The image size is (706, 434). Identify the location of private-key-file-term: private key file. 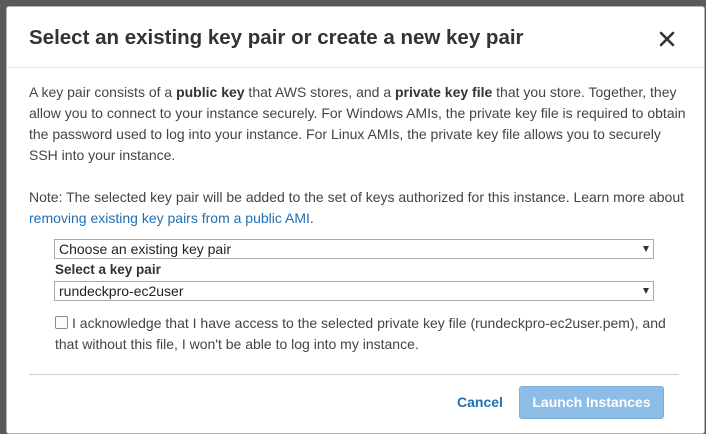
(444, 92).